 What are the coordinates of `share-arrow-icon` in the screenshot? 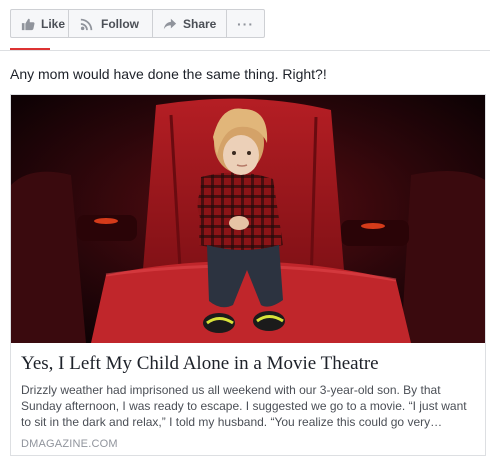 It's located at (170, 24).